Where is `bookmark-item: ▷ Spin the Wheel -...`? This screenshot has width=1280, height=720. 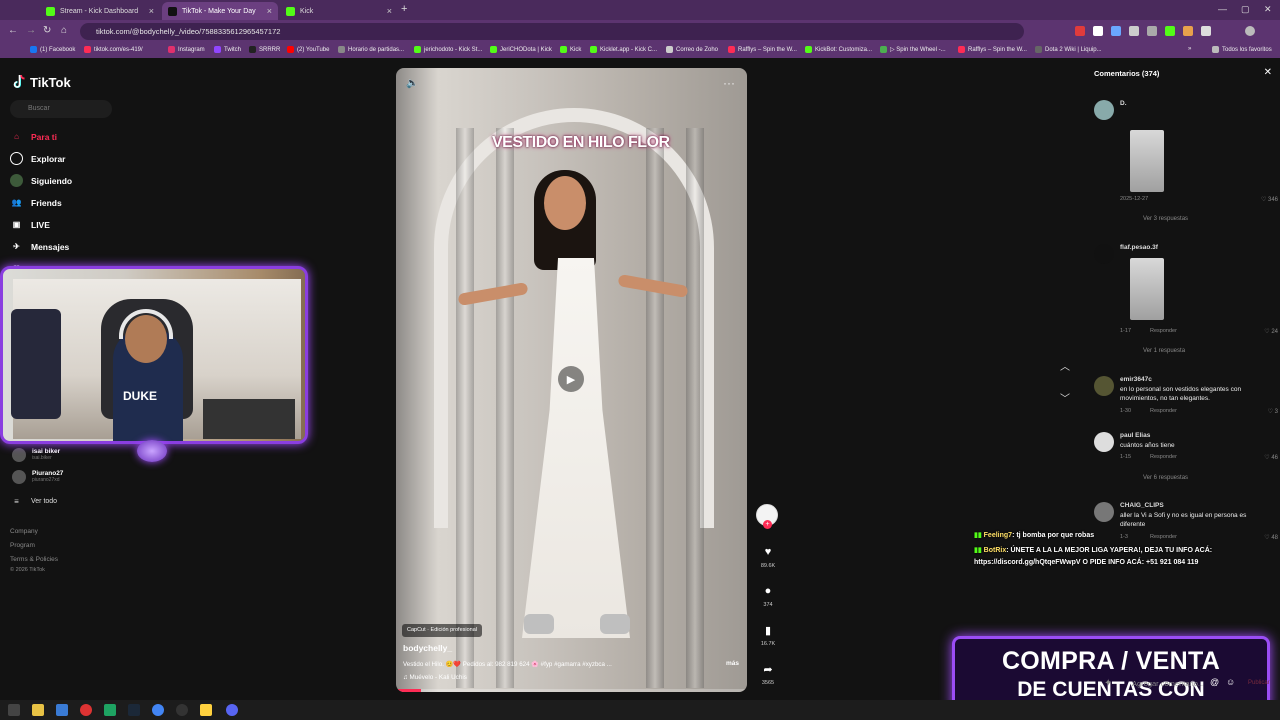
bookmark-item: ▷ Spin the Wheel -... is located at coordinates (913, 49).